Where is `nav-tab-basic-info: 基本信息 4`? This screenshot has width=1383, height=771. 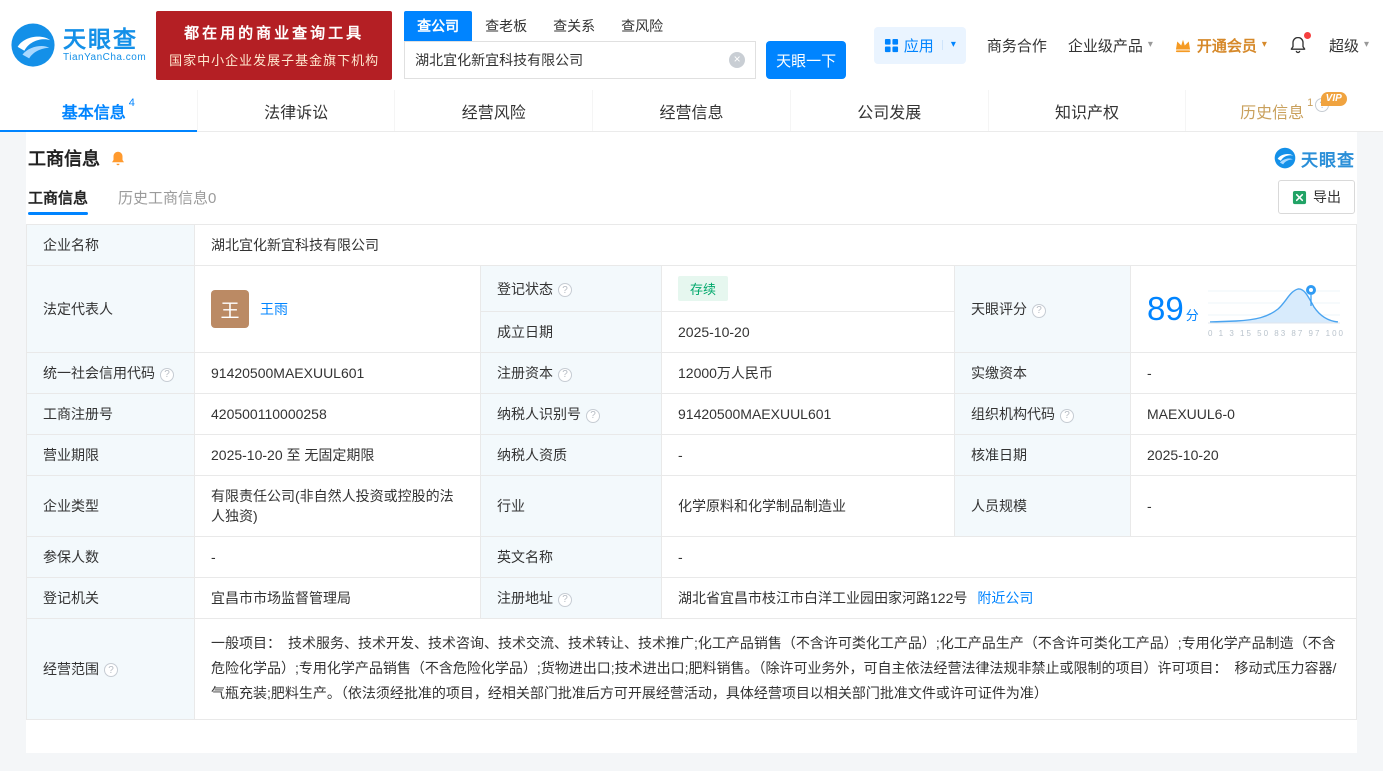 nav-tab-basic-info: 基本信息 4 is located at coordinates (98, 111).